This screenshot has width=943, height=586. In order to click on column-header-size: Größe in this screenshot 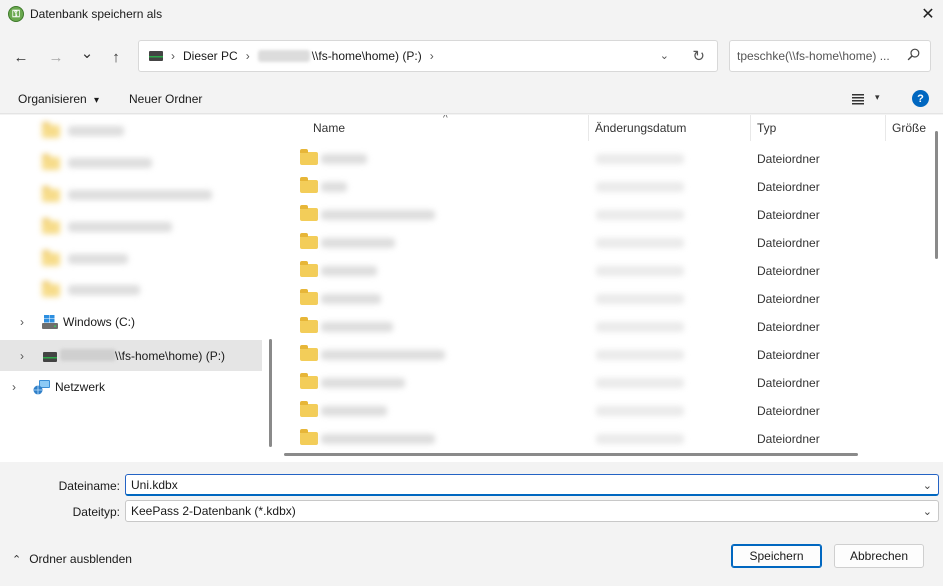, I will do `click(909, 128)`.